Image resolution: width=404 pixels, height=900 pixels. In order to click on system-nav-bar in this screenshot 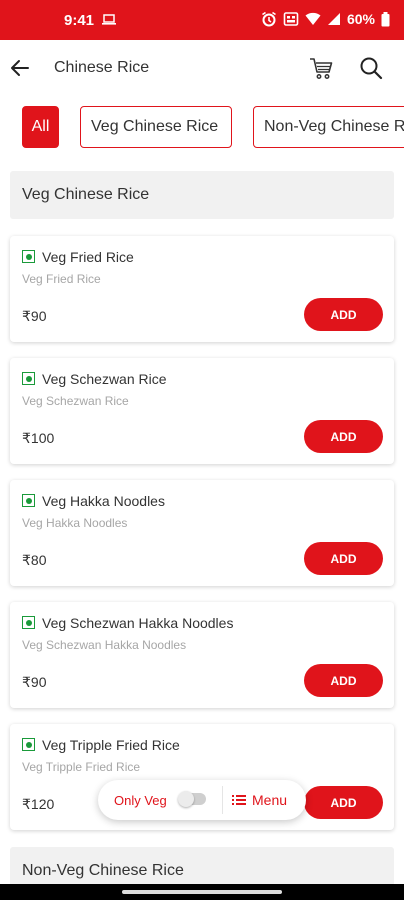, I will do `click(202, 892)`.